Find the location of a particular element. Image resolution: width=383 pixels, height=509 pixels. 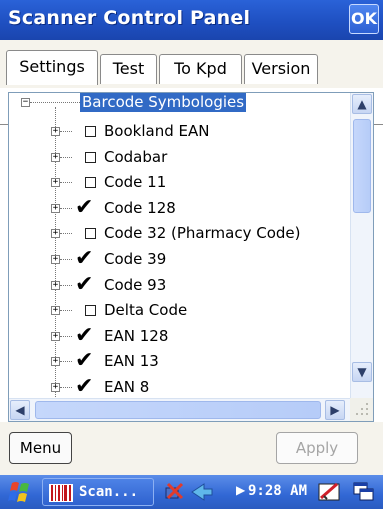

tab-to-kpd: To Kpd is located at coordinates (200, 69).